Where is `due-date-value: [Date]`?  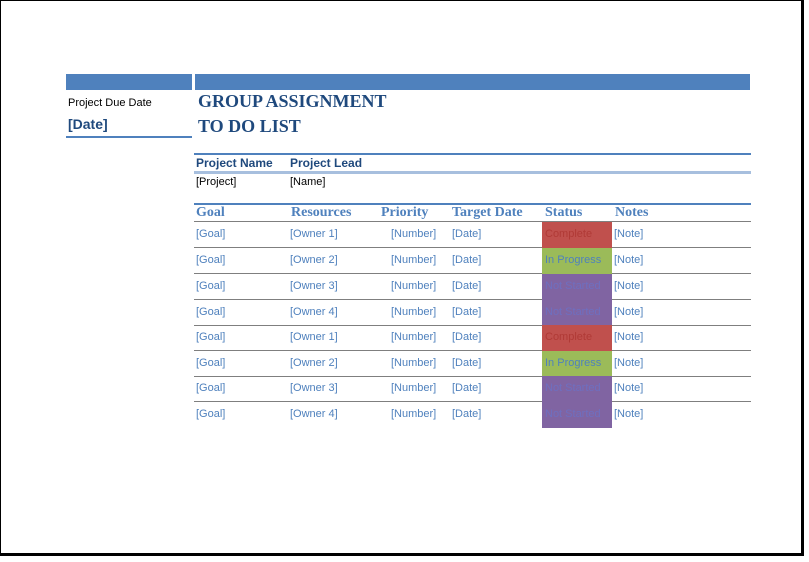 due-date-value: [Date] is located at coordinates (88, 124).